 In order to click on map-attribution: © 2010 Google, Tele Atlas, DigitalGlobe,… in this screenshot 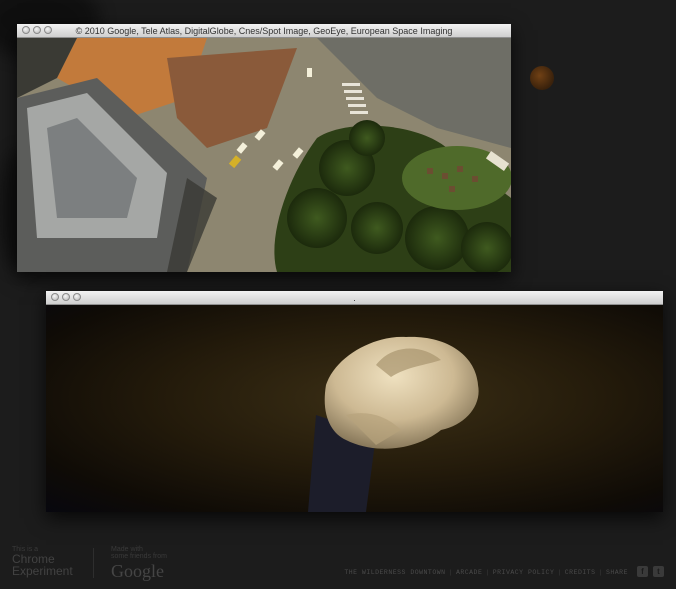, I will do `click(264, 31)`.